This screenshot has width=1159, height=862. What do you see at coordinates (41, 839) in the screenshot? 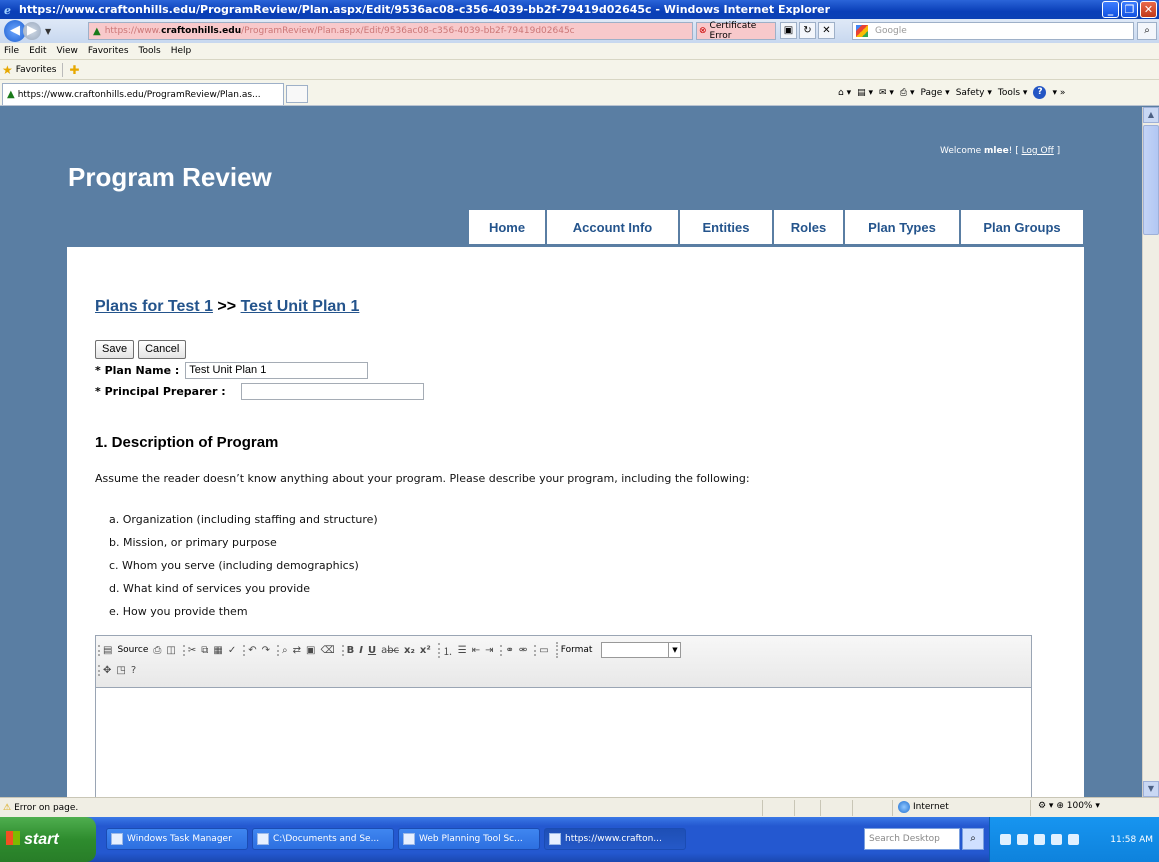
I see `start-label: start` at bounding box center [41, 839].